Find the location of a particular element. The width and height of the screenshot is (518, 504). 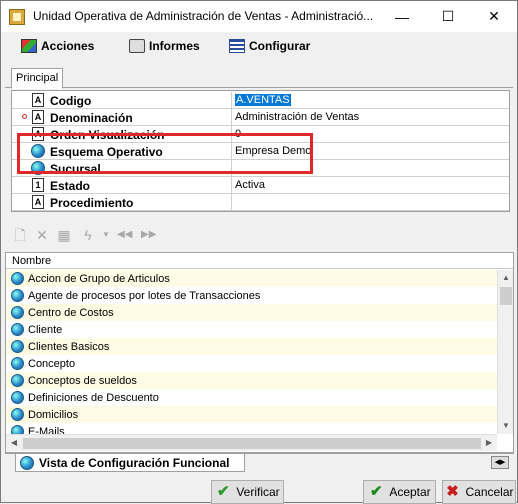

dropdown-arrow-icon: ▼ is located at coordinates (106, 235).